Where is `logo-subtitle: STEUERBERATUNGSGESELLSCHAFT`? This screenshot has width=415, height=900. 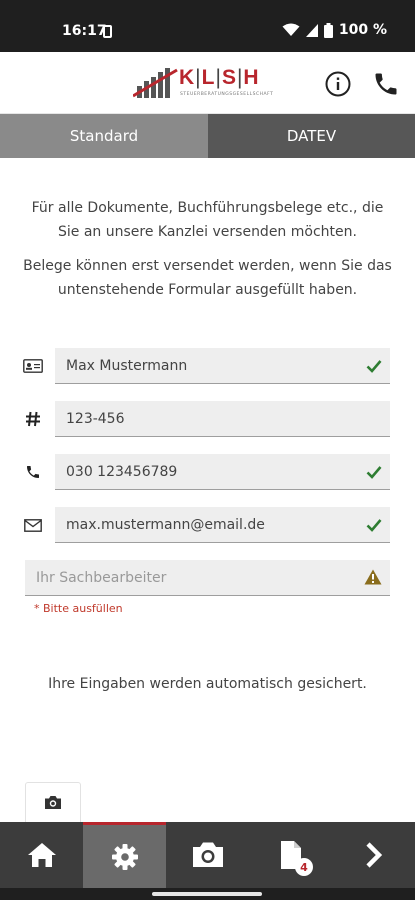
logo-subtitle: STEUERBERATUNGSGESELLSCHAFT is located at coordinates (227, 94).